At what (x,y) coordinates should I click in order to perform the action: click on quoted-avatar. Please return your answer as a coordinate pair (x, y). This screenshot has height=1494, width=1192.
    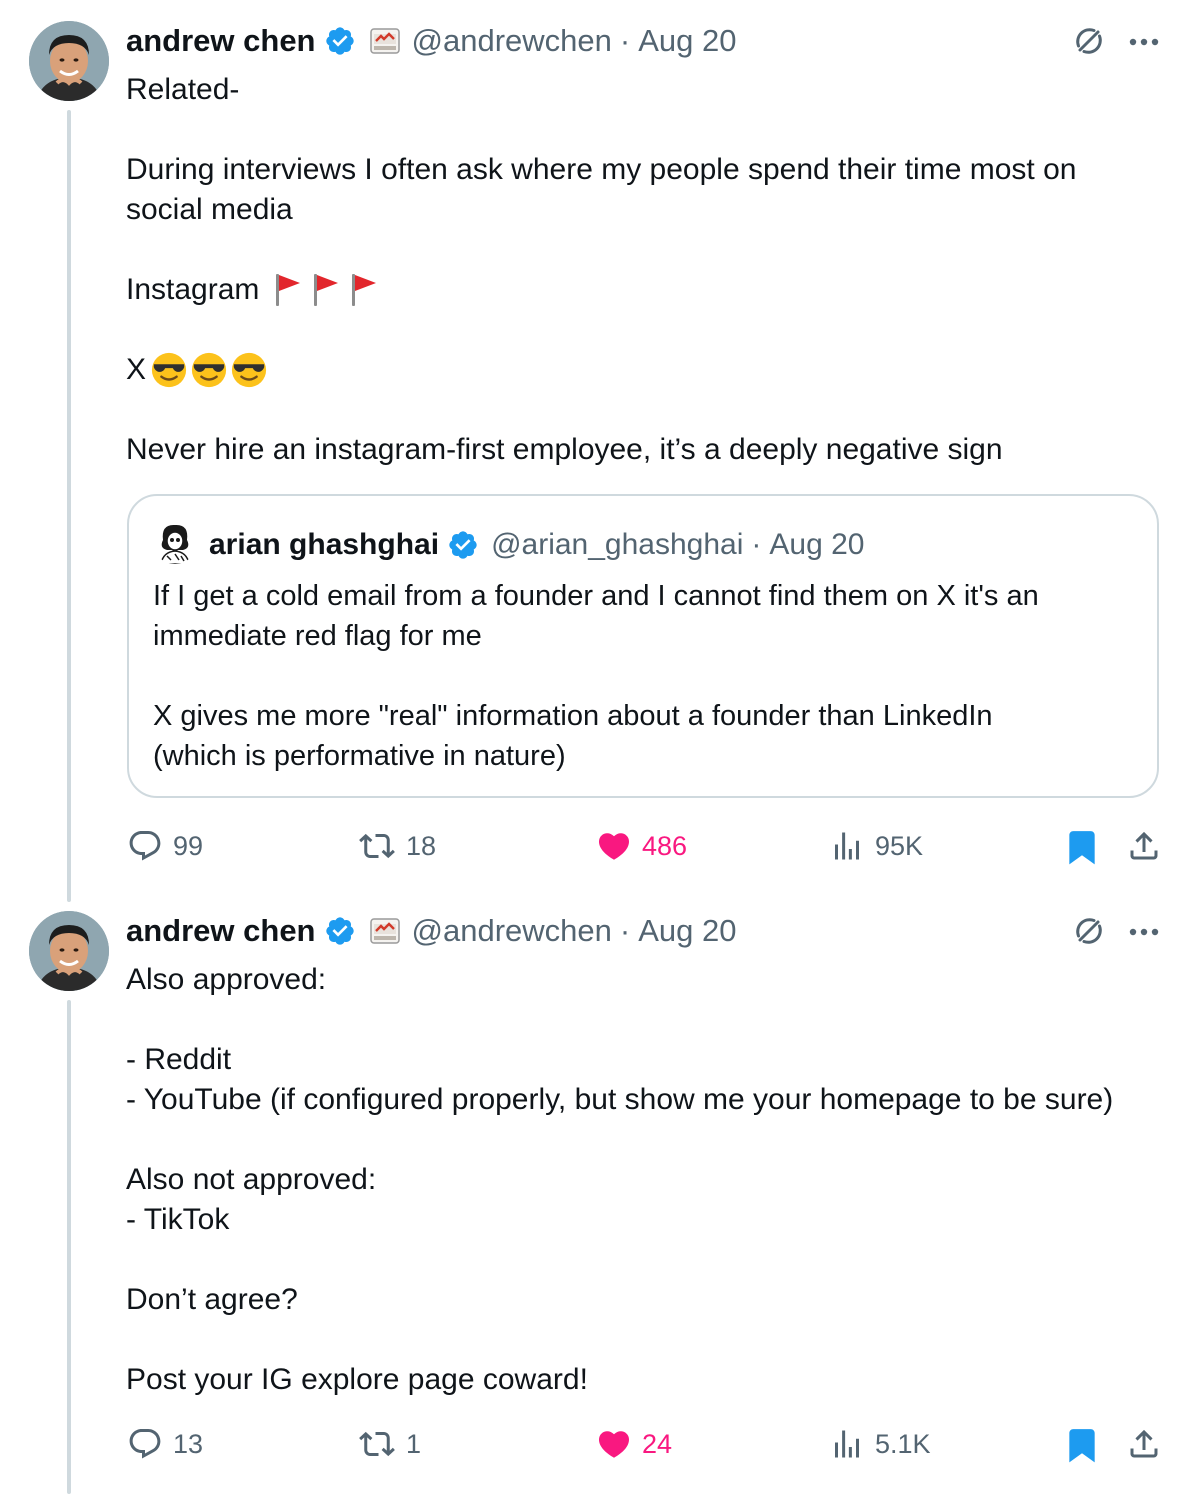
    Looking at the image, I should click on (175, 542).